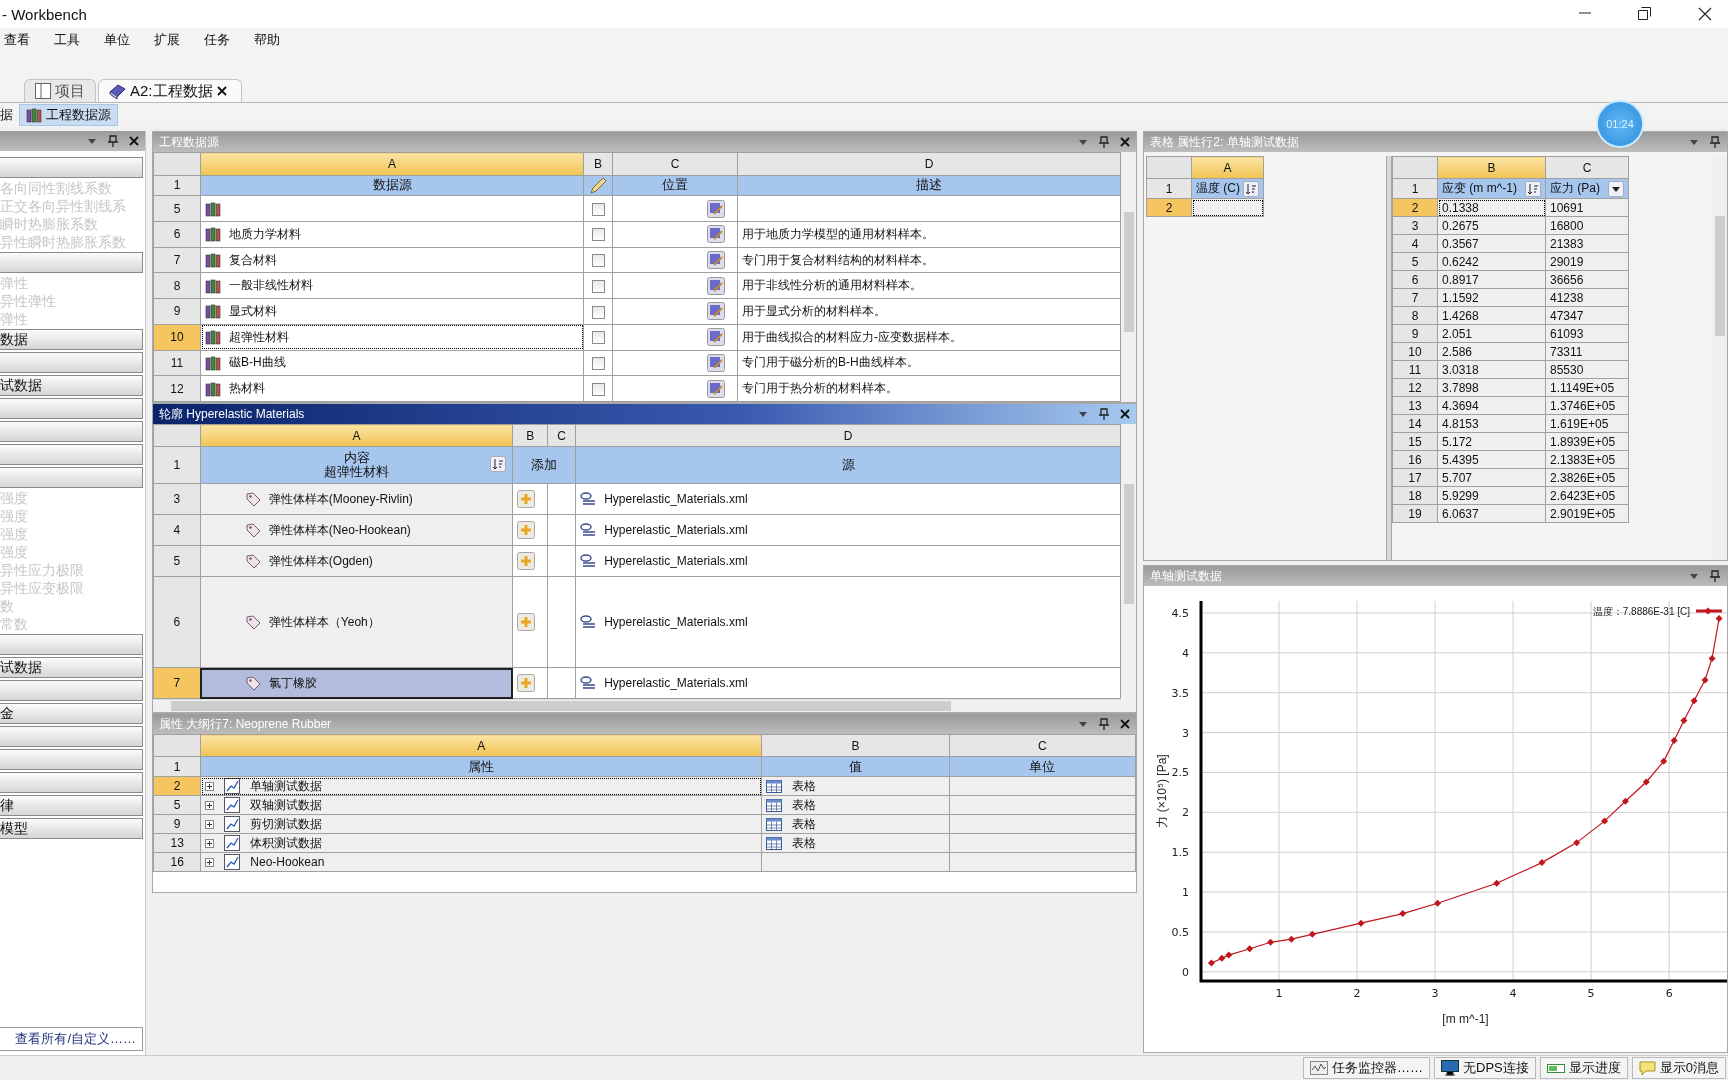 This screenshot has width=1728, height=1080. I want to click on restore-icon, so click(1645, 14).